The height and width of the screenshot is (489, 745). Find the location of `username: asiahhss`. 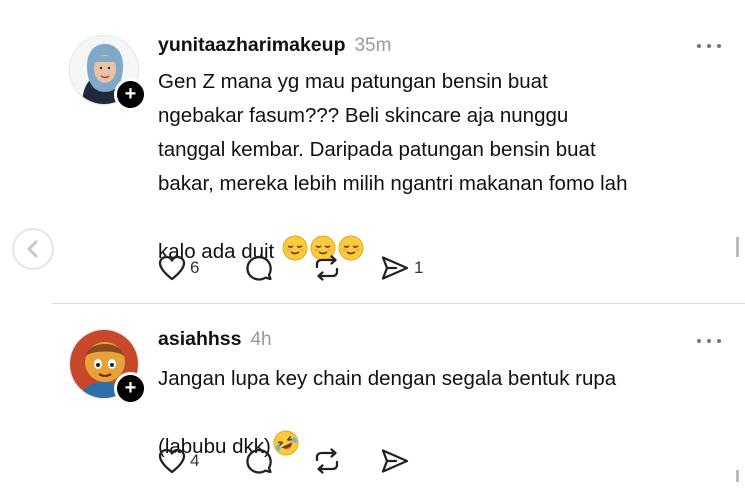

username: asiahhss is located at coordinates (199, 339).